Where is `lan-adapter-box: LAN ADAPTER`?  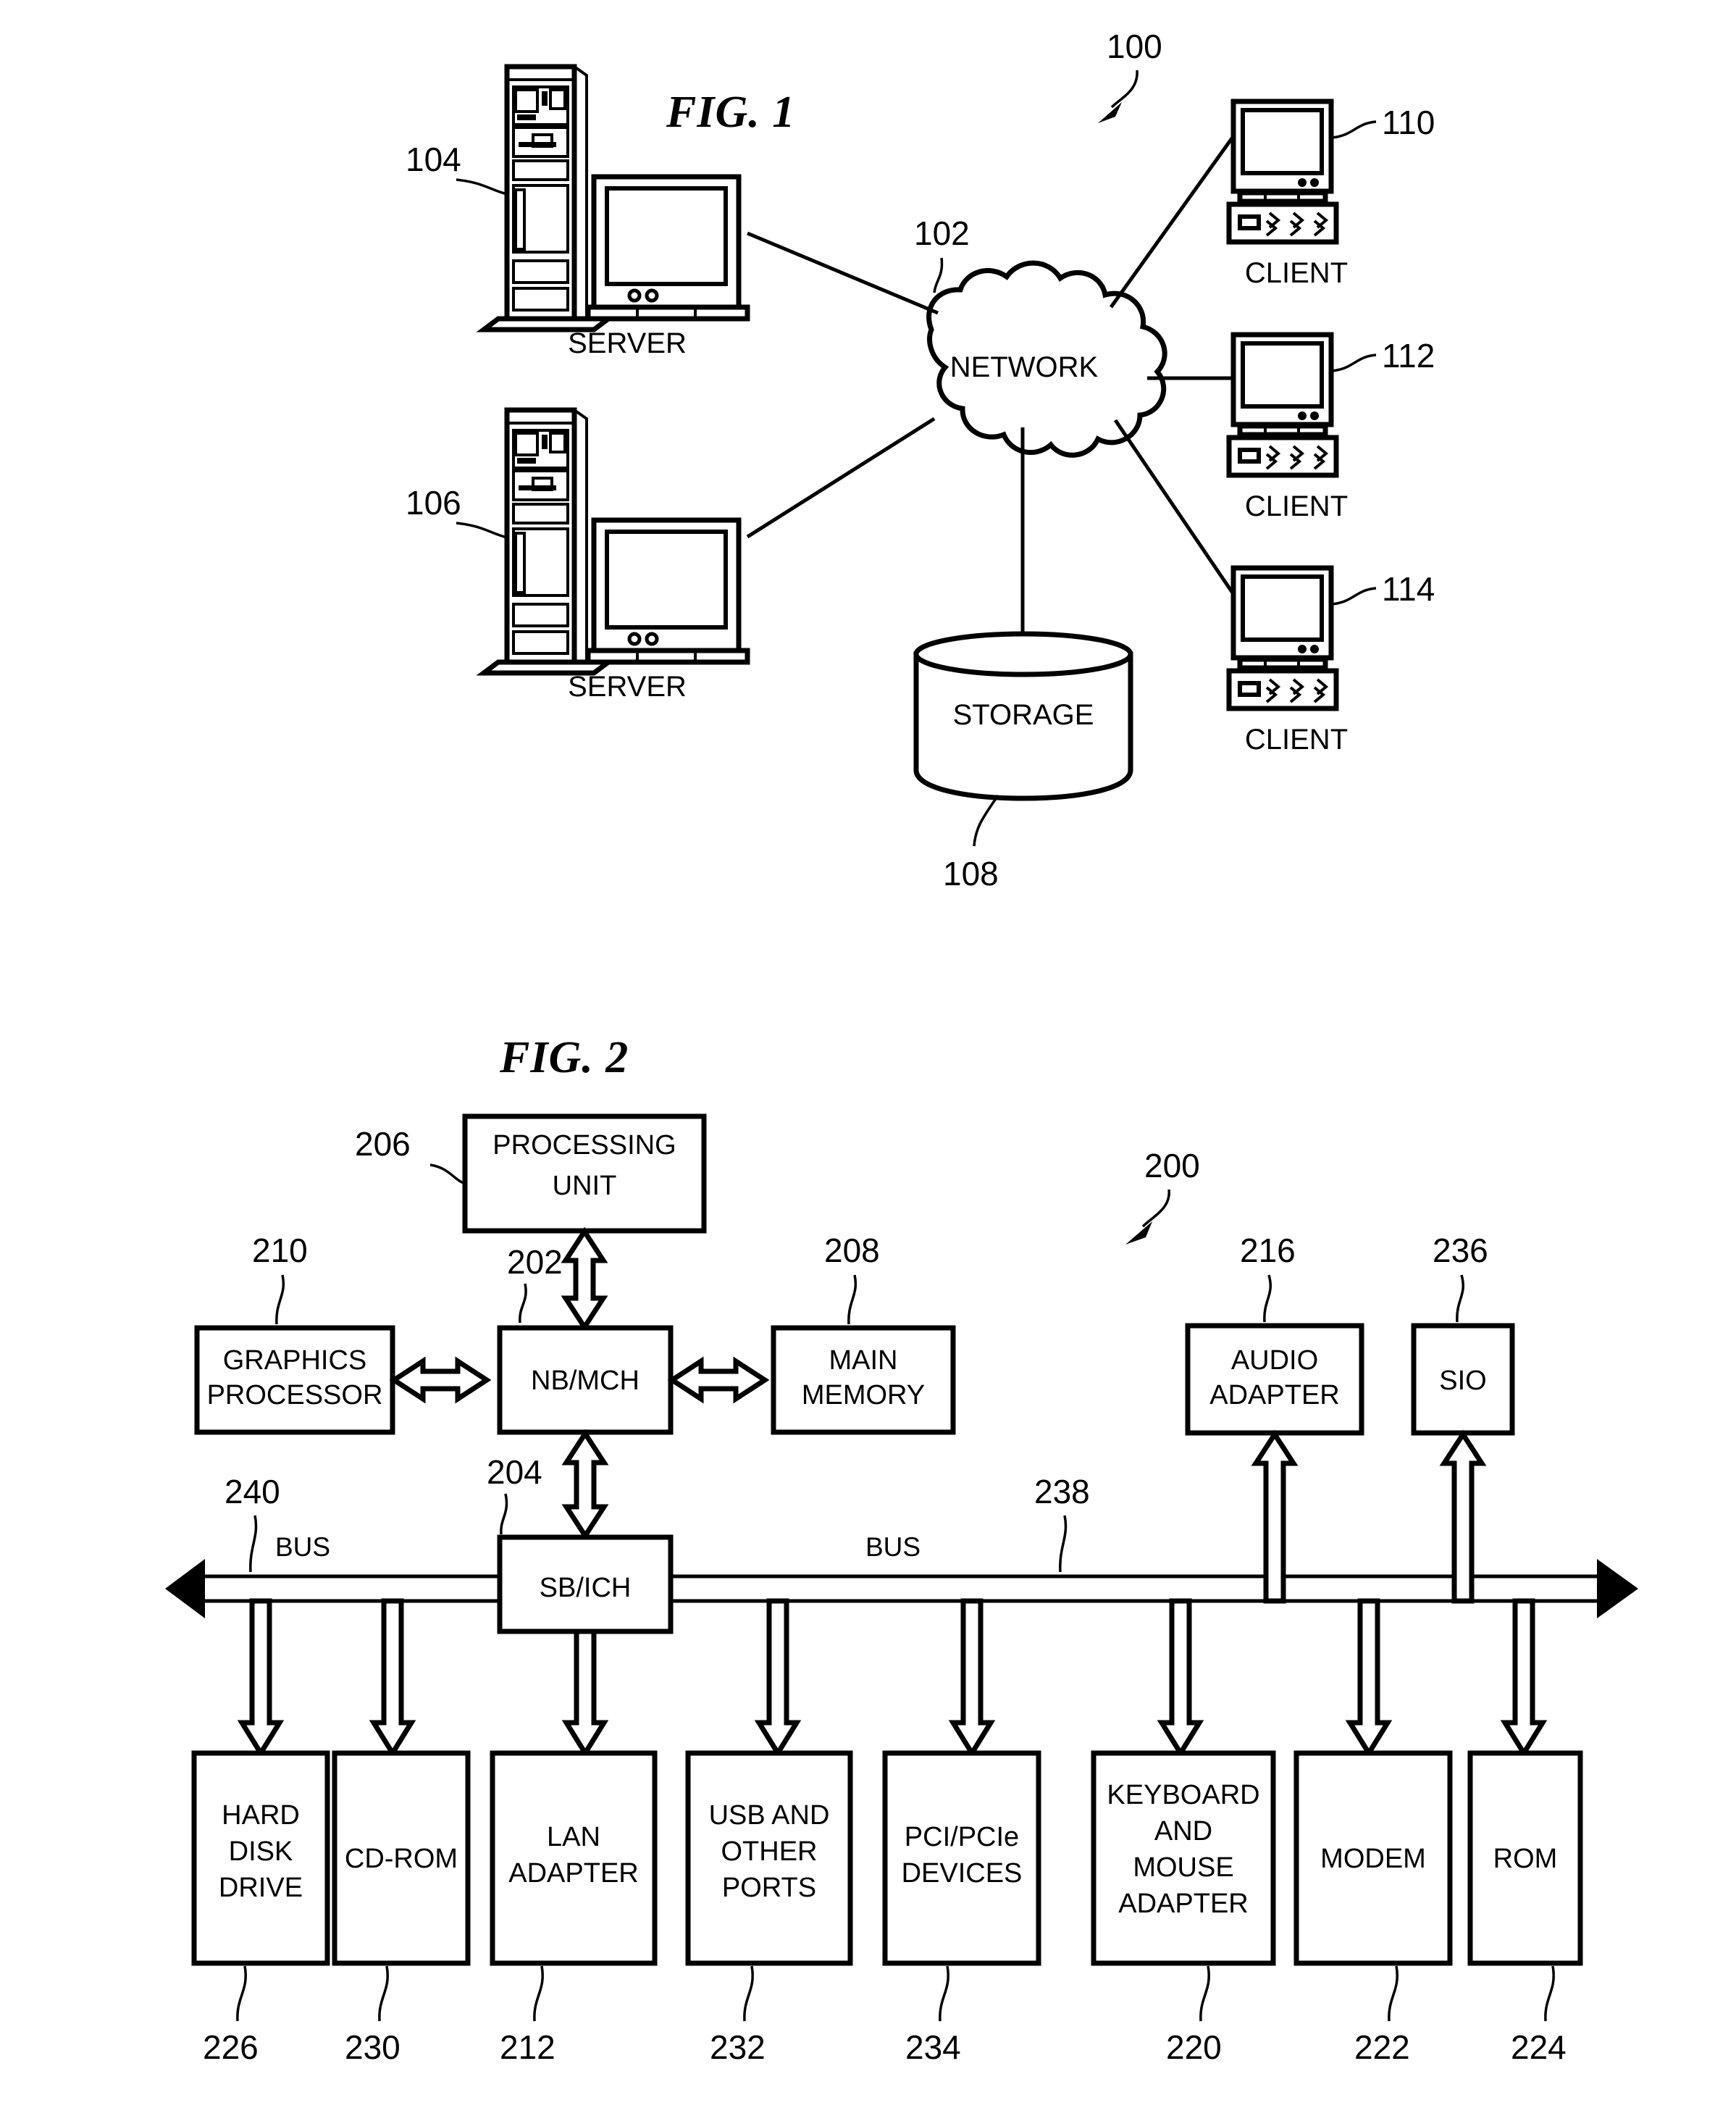 lan-adapter-box: LAN ADAPTER is located at coordinates (574, 1858).